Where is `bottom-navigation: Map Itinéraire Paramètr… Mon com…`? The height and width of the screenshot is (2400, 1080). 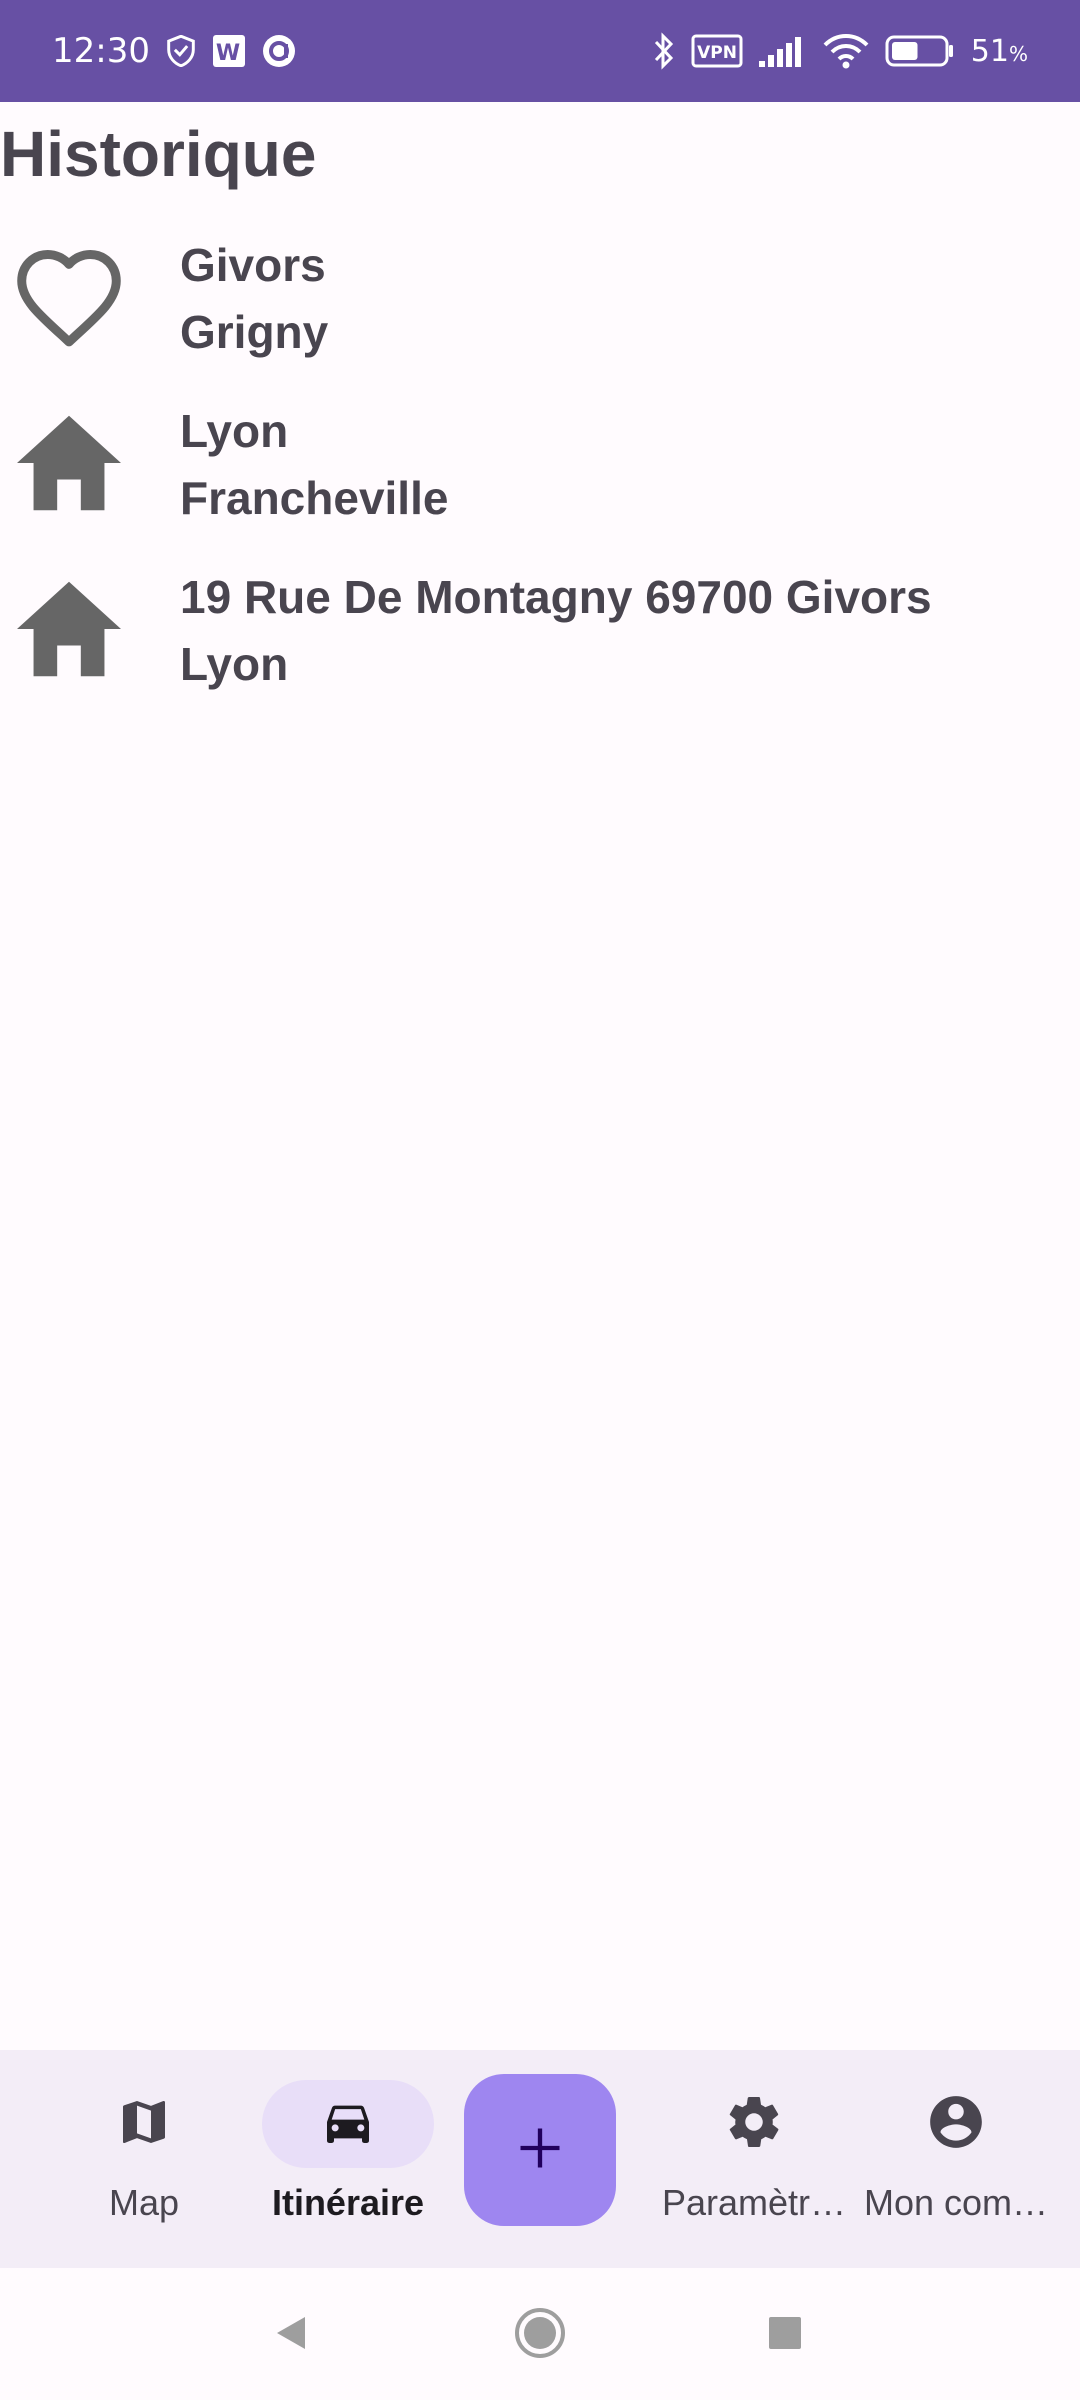
bottom-navigation: Map Itinéraire Paramètr… Mon com… is located at coordinates (540, 2159).